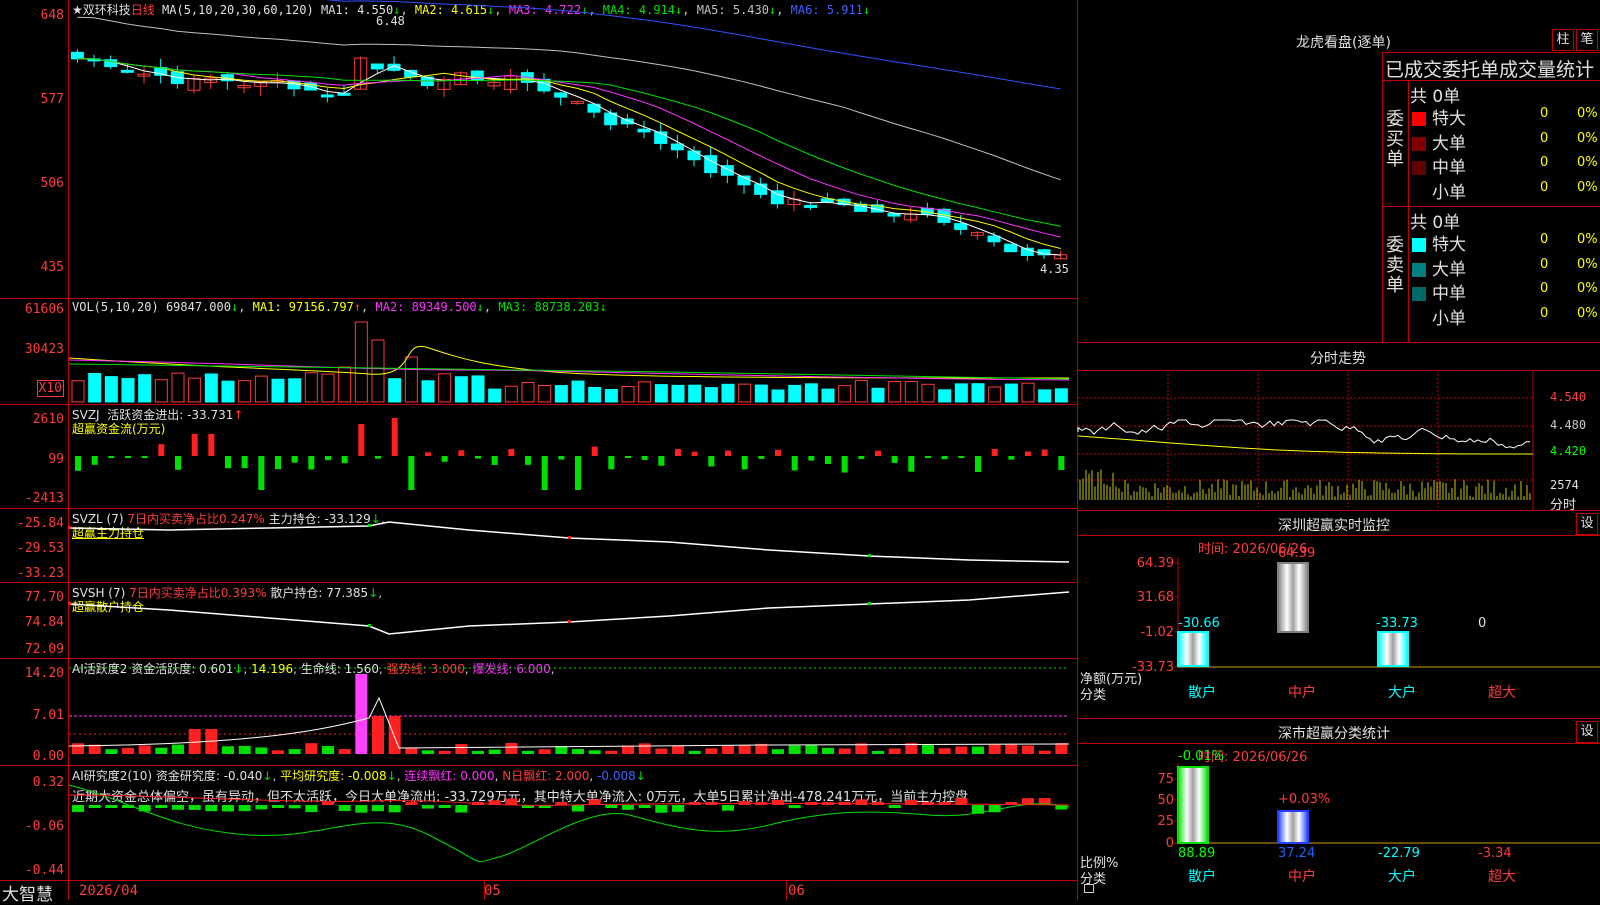 This screenshot has width=1600, height=905. What do you see at coordinates (1587, 40) in the screenshot?
I see `tick-mode-button: 笔` at bounding box center [1587, 40].